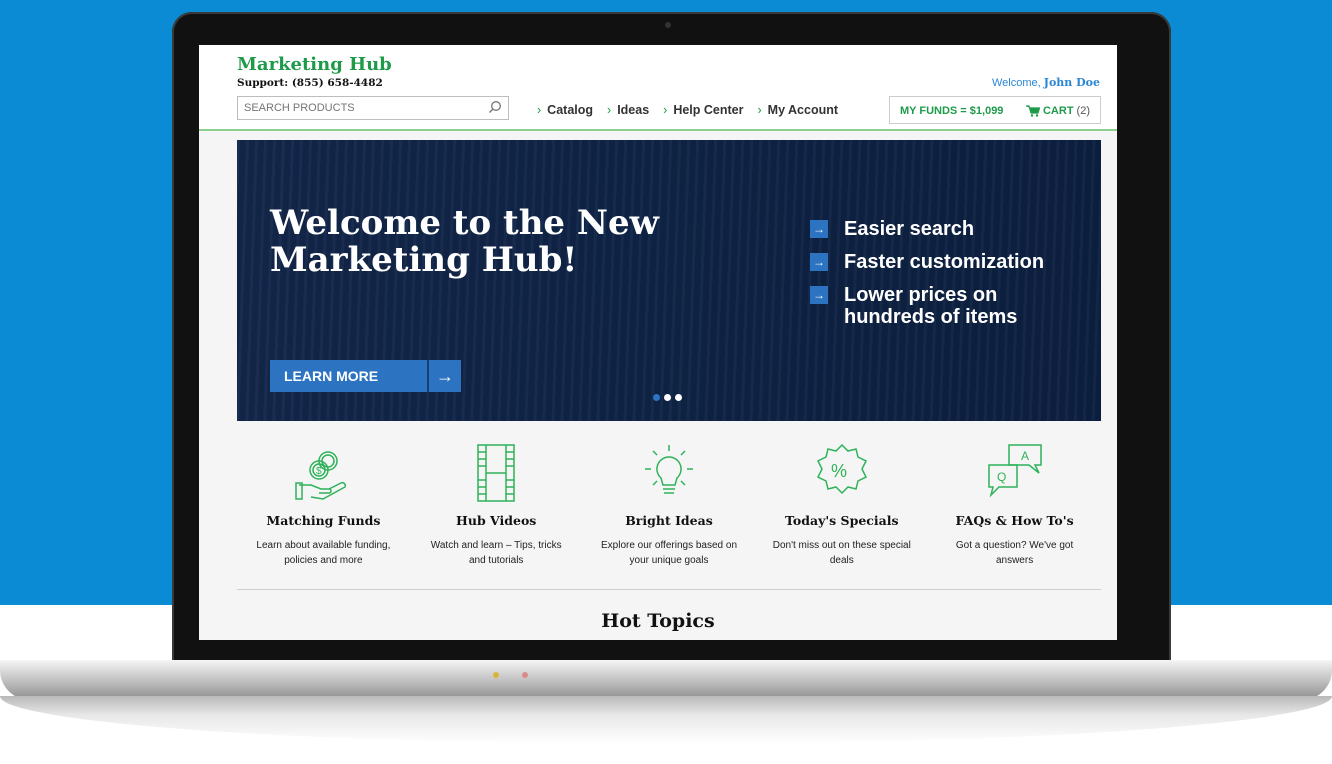  What do you see at coordinates (358, 108) in the screenshot?
I see `search-input` at bounding box center [358, 108].